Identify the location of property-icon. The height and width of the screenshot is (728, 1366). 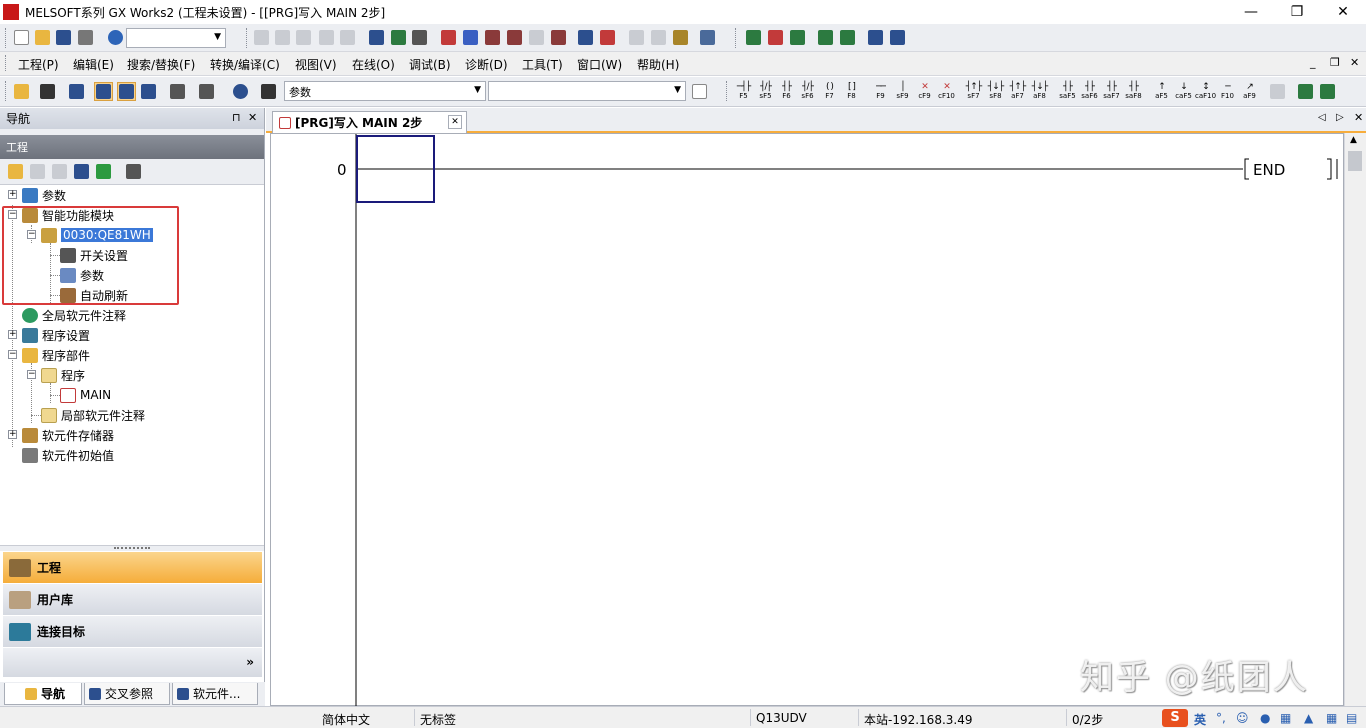
(81, 171).